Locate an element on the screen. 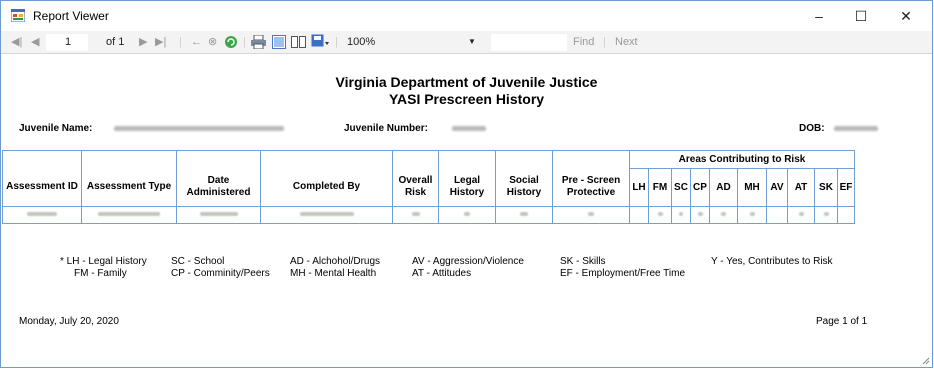  column-header-assessment-type: Assessment Type is located at coordinates (129, 187).